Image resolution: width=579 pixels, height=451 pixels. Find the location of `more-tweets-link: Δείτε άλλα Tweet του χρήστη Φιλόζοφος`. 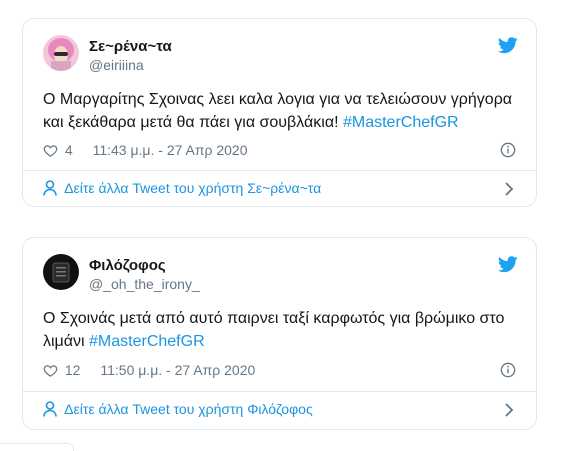

more-tweets-link: Δείτε άλλα Tweet του χρήστη Φιλόζοφος is located at coordinates (279, 412).